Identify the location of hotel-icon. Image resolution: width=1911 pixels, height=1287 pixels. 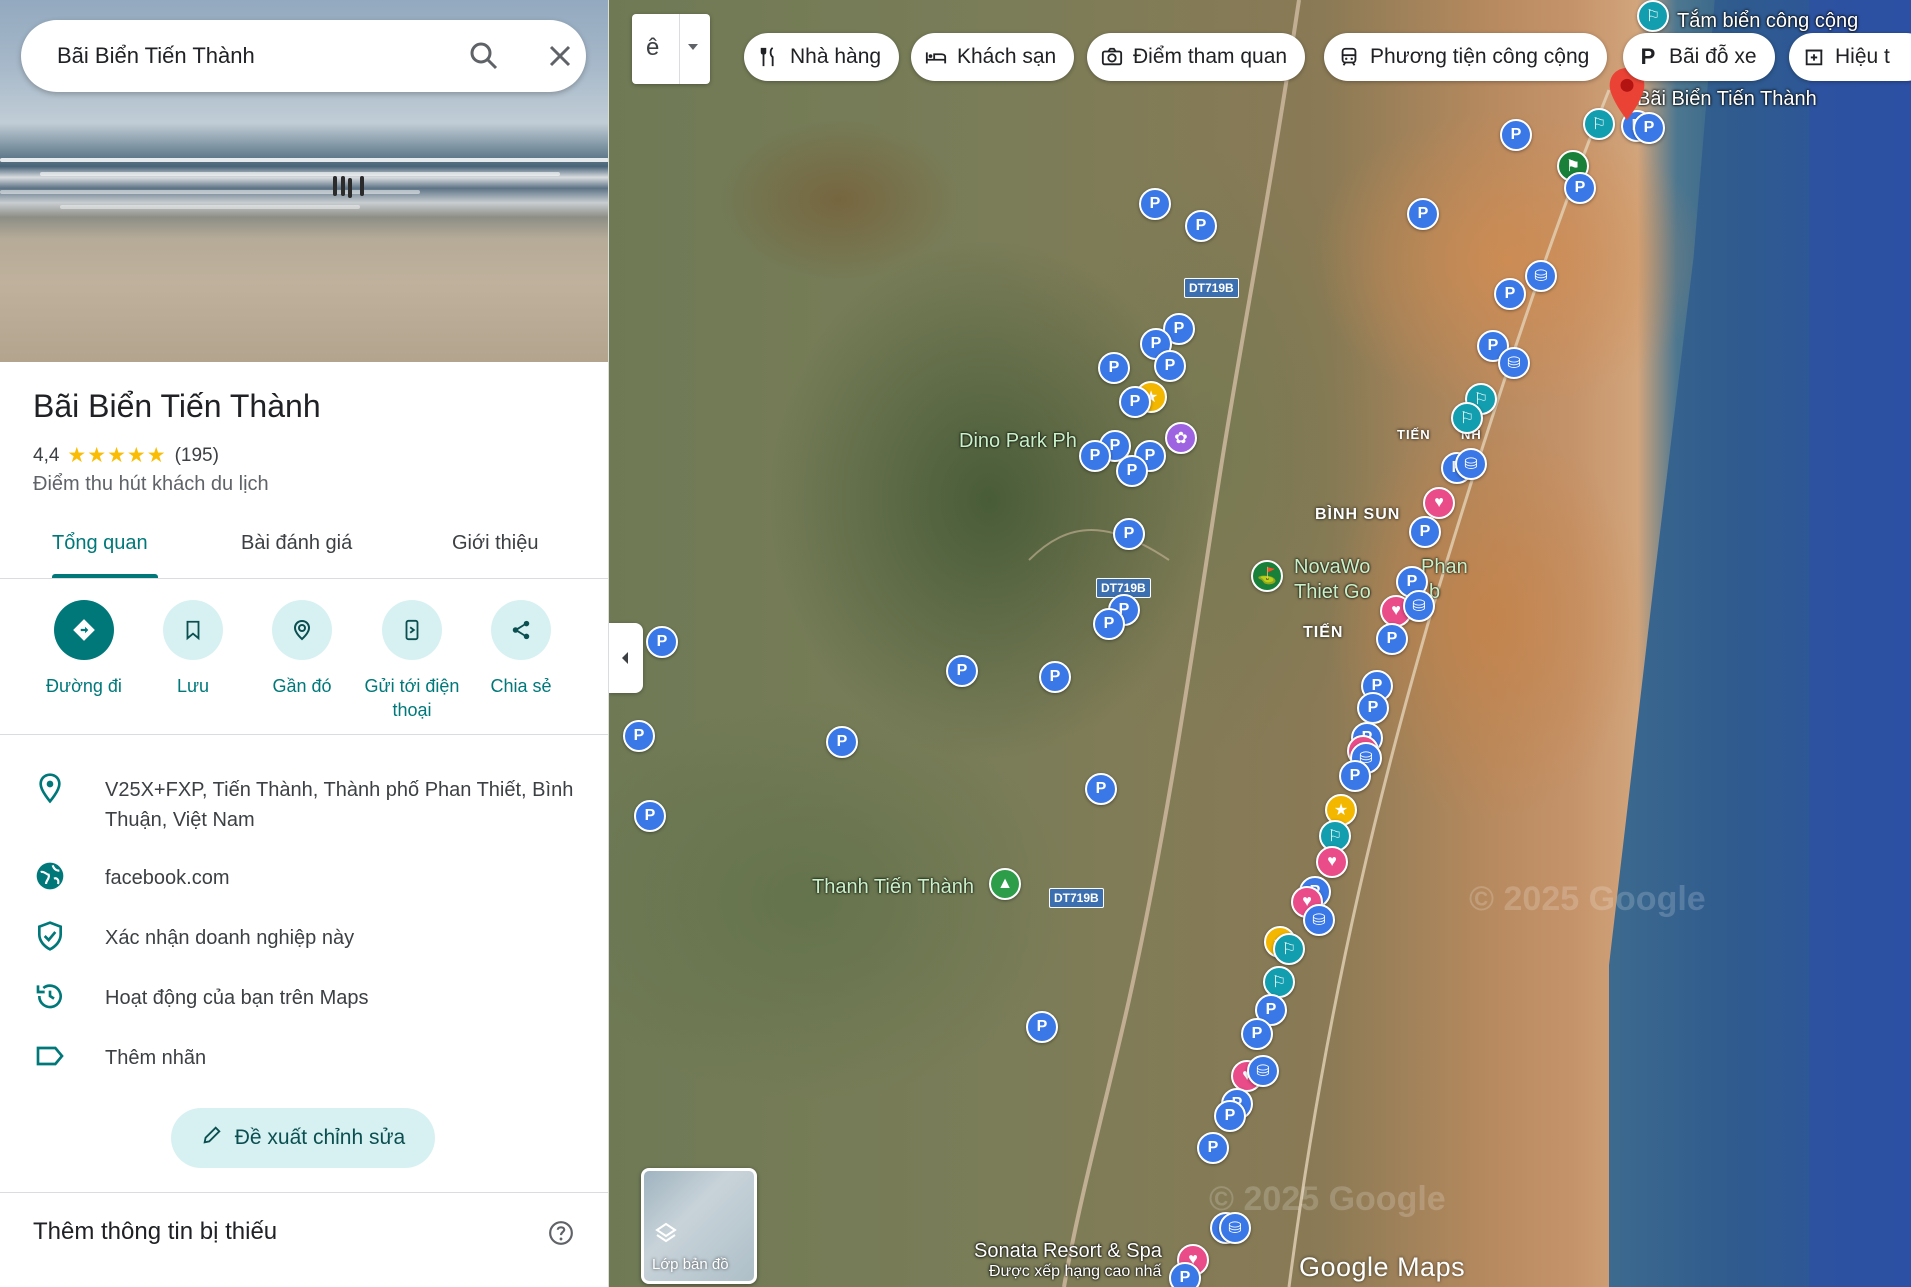
(936, 58).